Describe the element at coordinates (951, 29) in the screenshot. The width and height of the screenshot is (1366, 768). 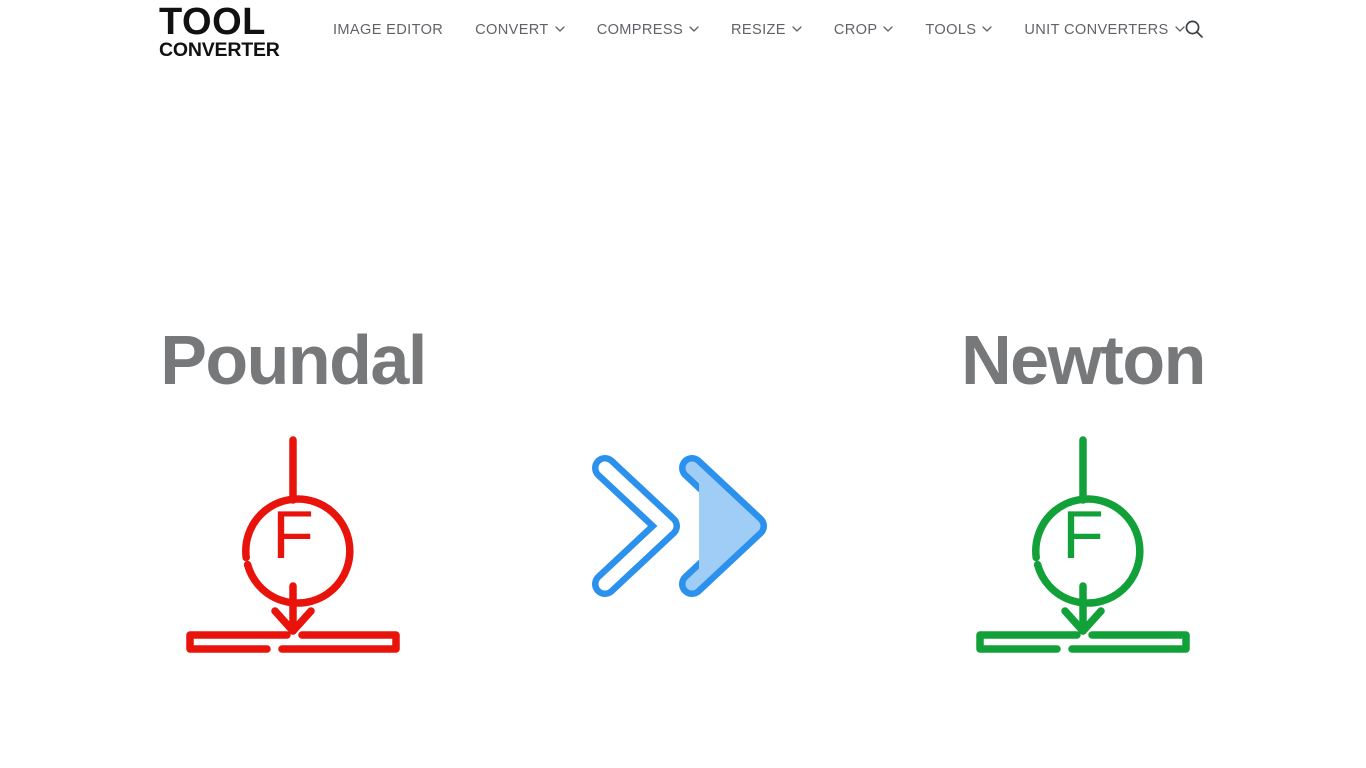
I see `nav-label-tools: TOOLS` at that location.